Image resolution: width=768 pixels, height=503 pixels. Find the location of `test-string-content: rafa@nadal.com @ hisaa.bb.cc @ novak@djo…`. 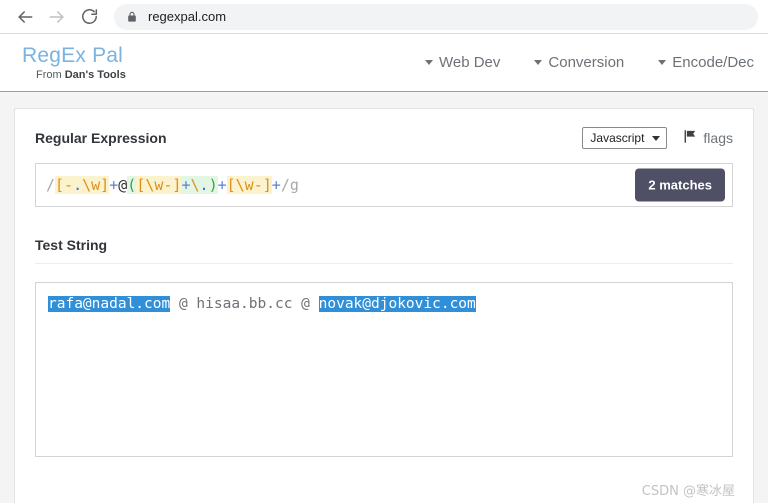

test-string-content: rafa@nadal.com @ hisaa.bb.cc @ novak@djo… is located at coordinates (384, 305).